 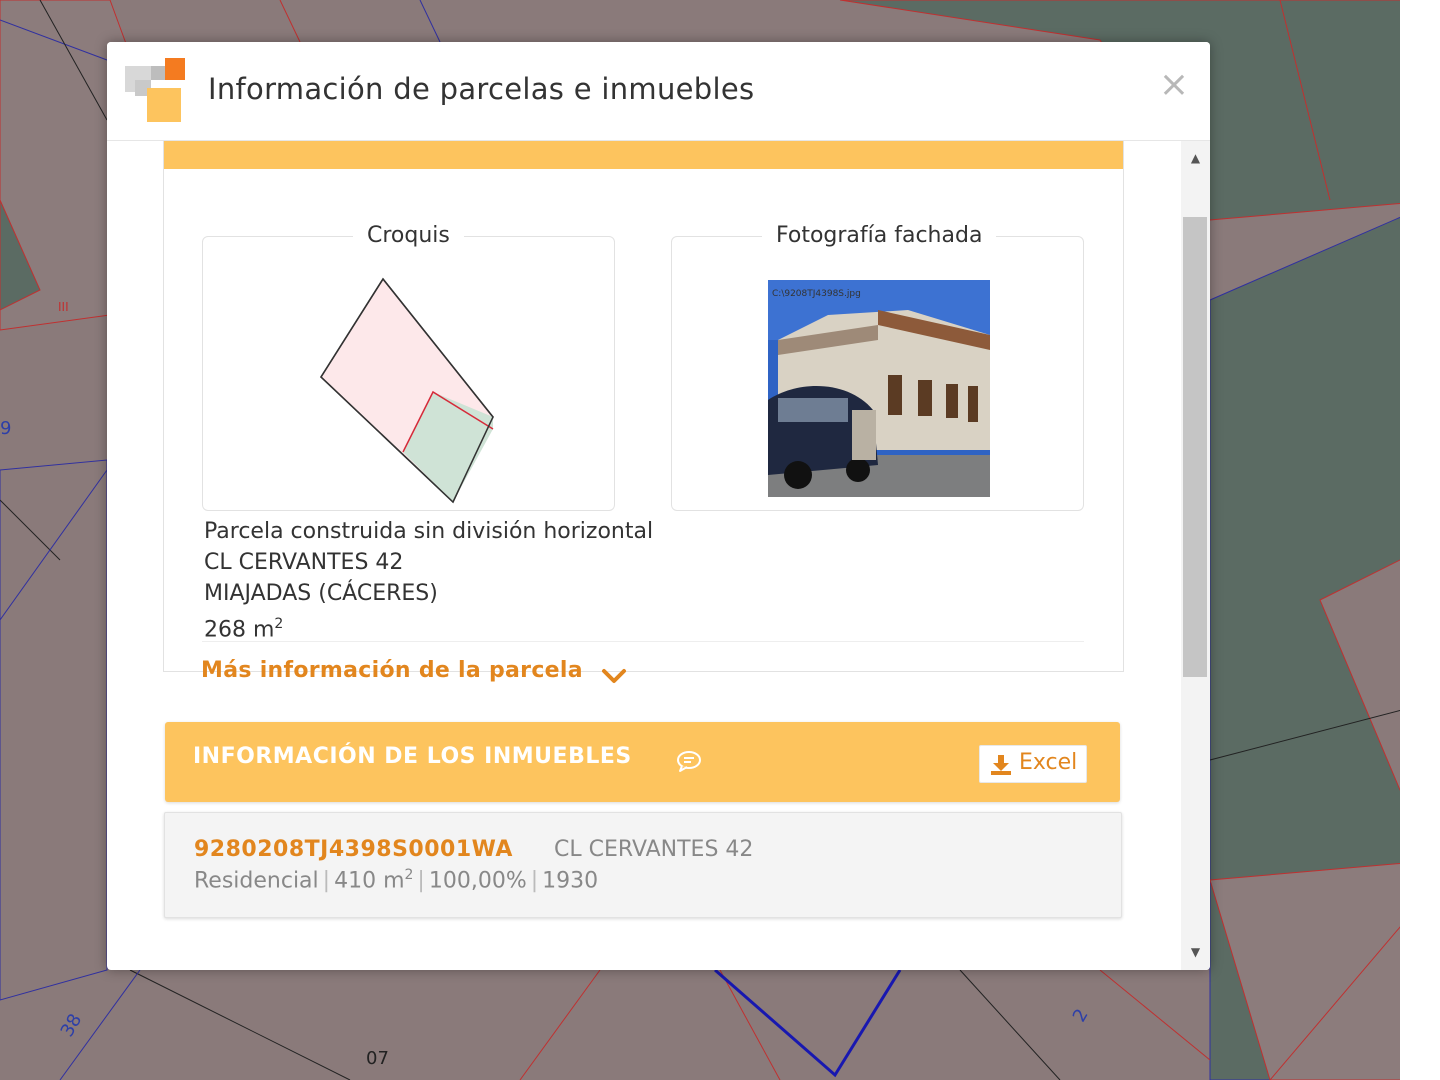 What do you see at coordinates (1001, 765) in the screenshot?
I see `download-icon` at bounding box center [1001, 765].